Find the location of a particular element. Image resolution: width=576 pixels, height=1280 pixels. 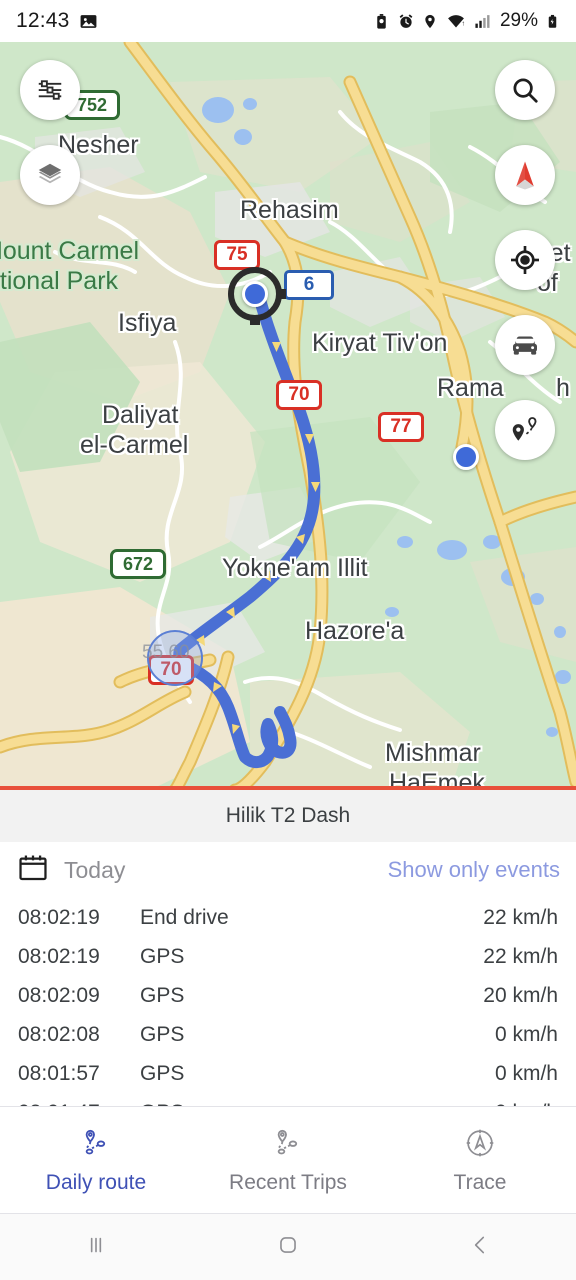

crosshair-icon is located at coordinates (525, 260).